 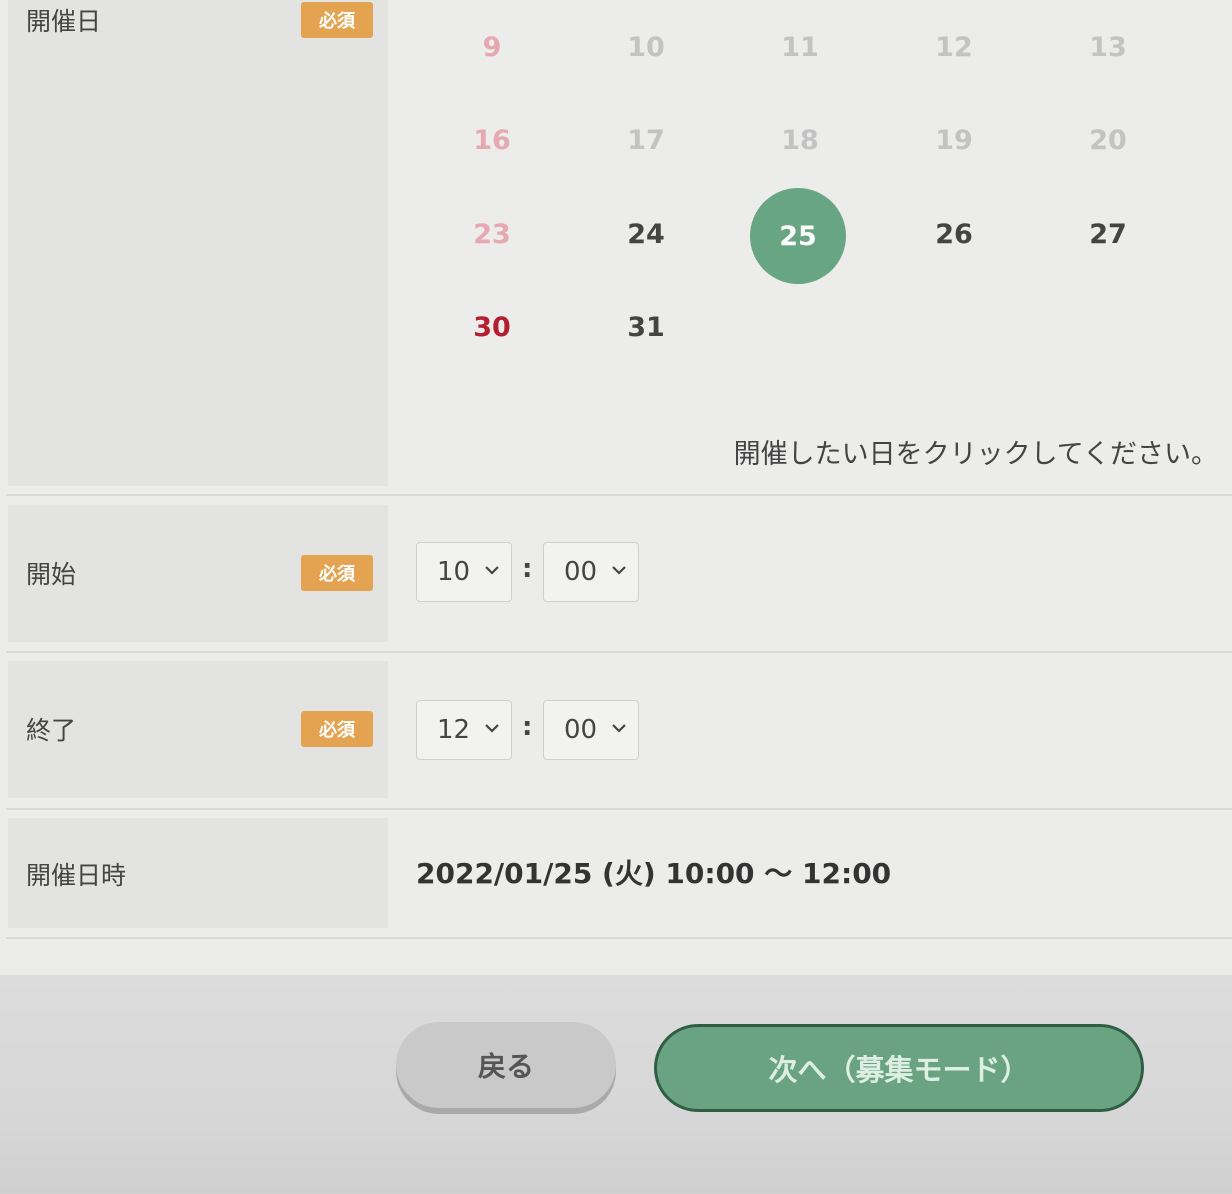 I want to click on datetime-label: 開催日時, so click(x=76, y=875).